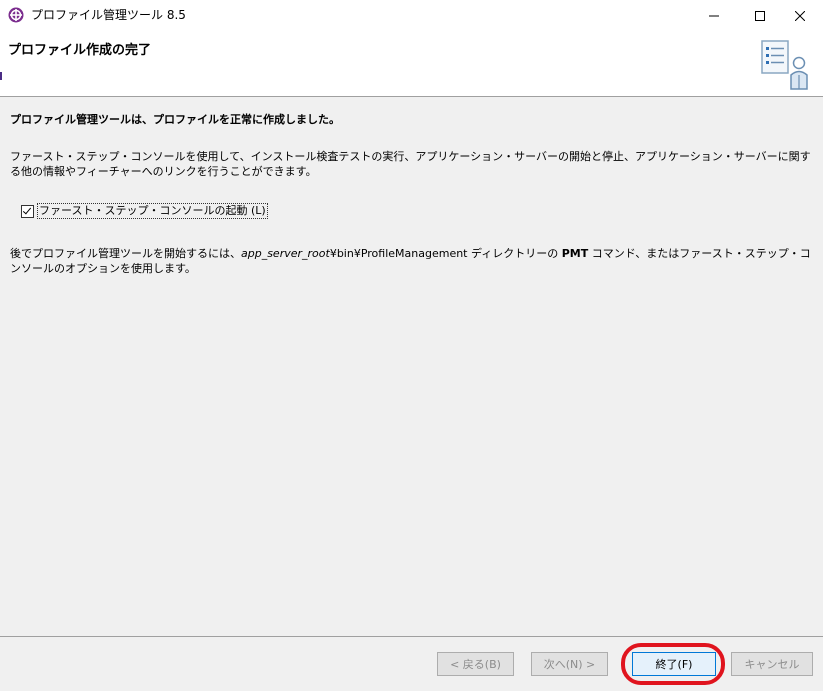  I want to click on note-path-root: app_server_root, so click(285, 253).